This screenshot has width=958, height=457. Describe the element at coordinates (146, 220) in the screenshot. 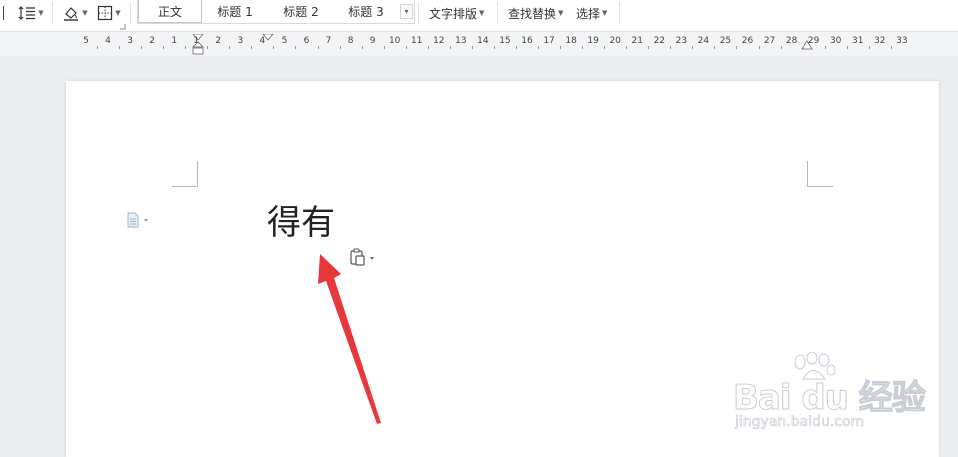

I see `chevron-down-icon` at that location.